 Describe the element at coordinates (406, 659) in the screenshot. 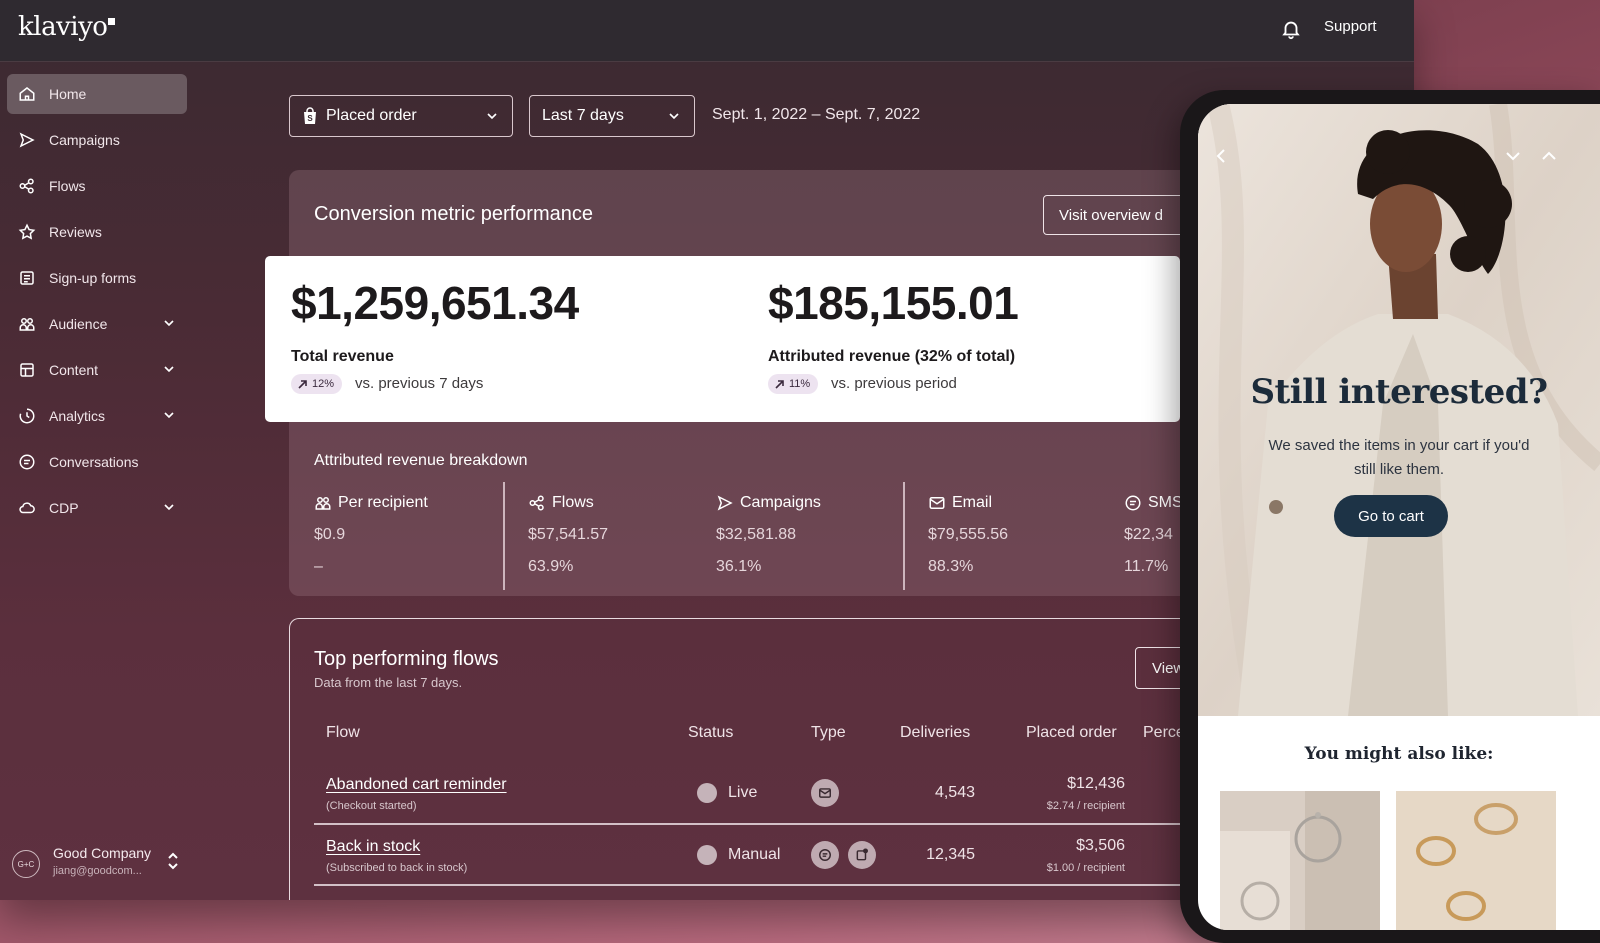

I see `top-flows-title: Top performing flows` at that location.